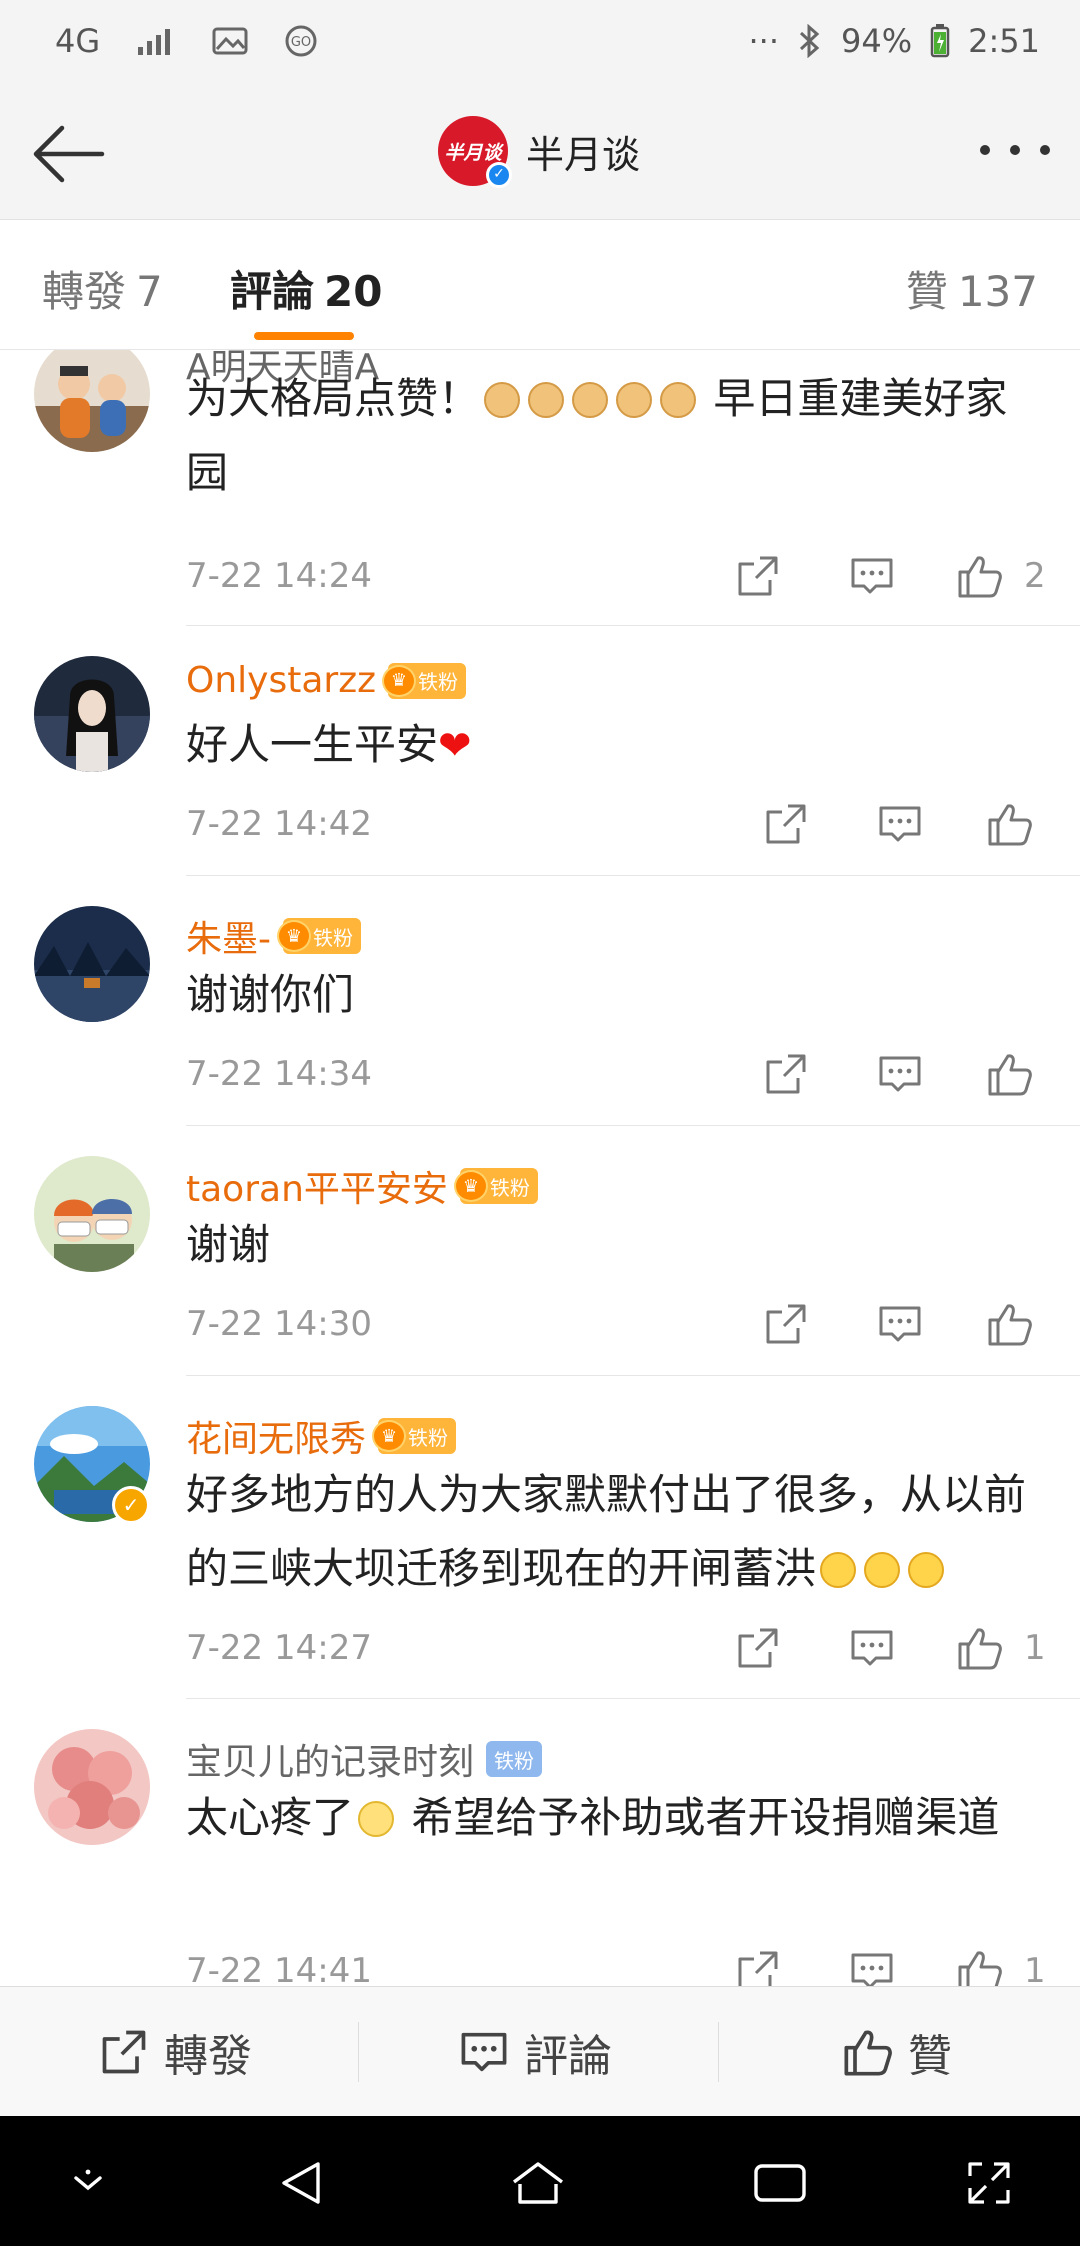 The image size is (1080, 2246). Describe the element at coordinates (877, 41) in the screenshot. I see `battery-percent: 94%` at that location.